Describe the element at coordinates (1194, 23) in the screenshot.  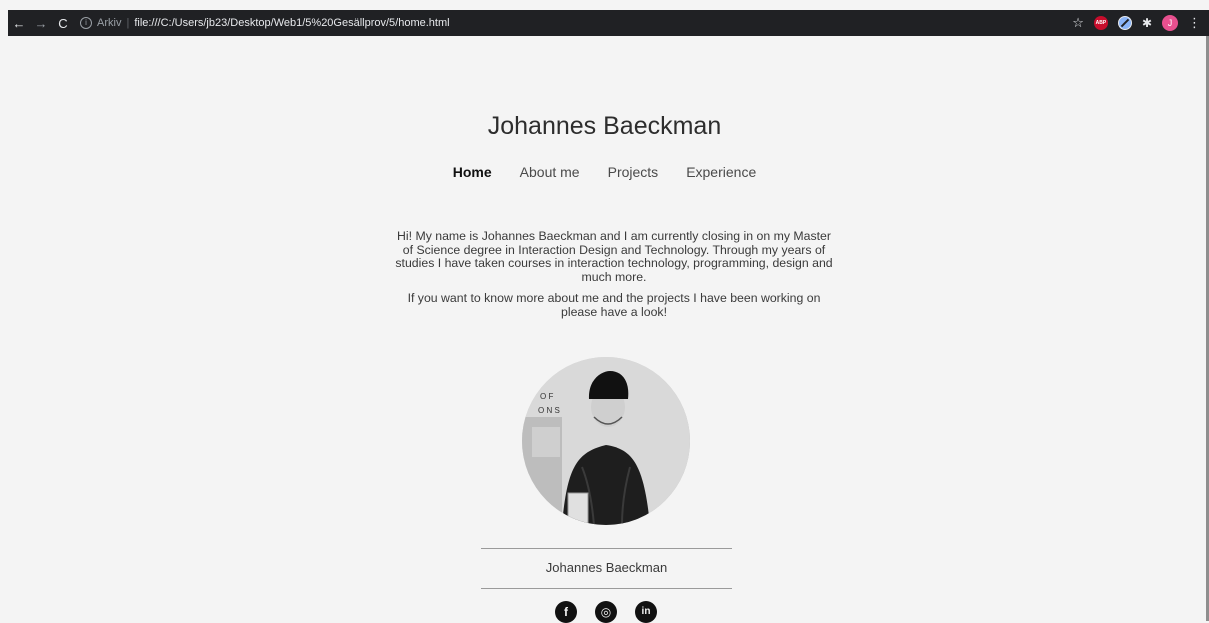
I see `browser-menu-icon: ⋮` at that location.